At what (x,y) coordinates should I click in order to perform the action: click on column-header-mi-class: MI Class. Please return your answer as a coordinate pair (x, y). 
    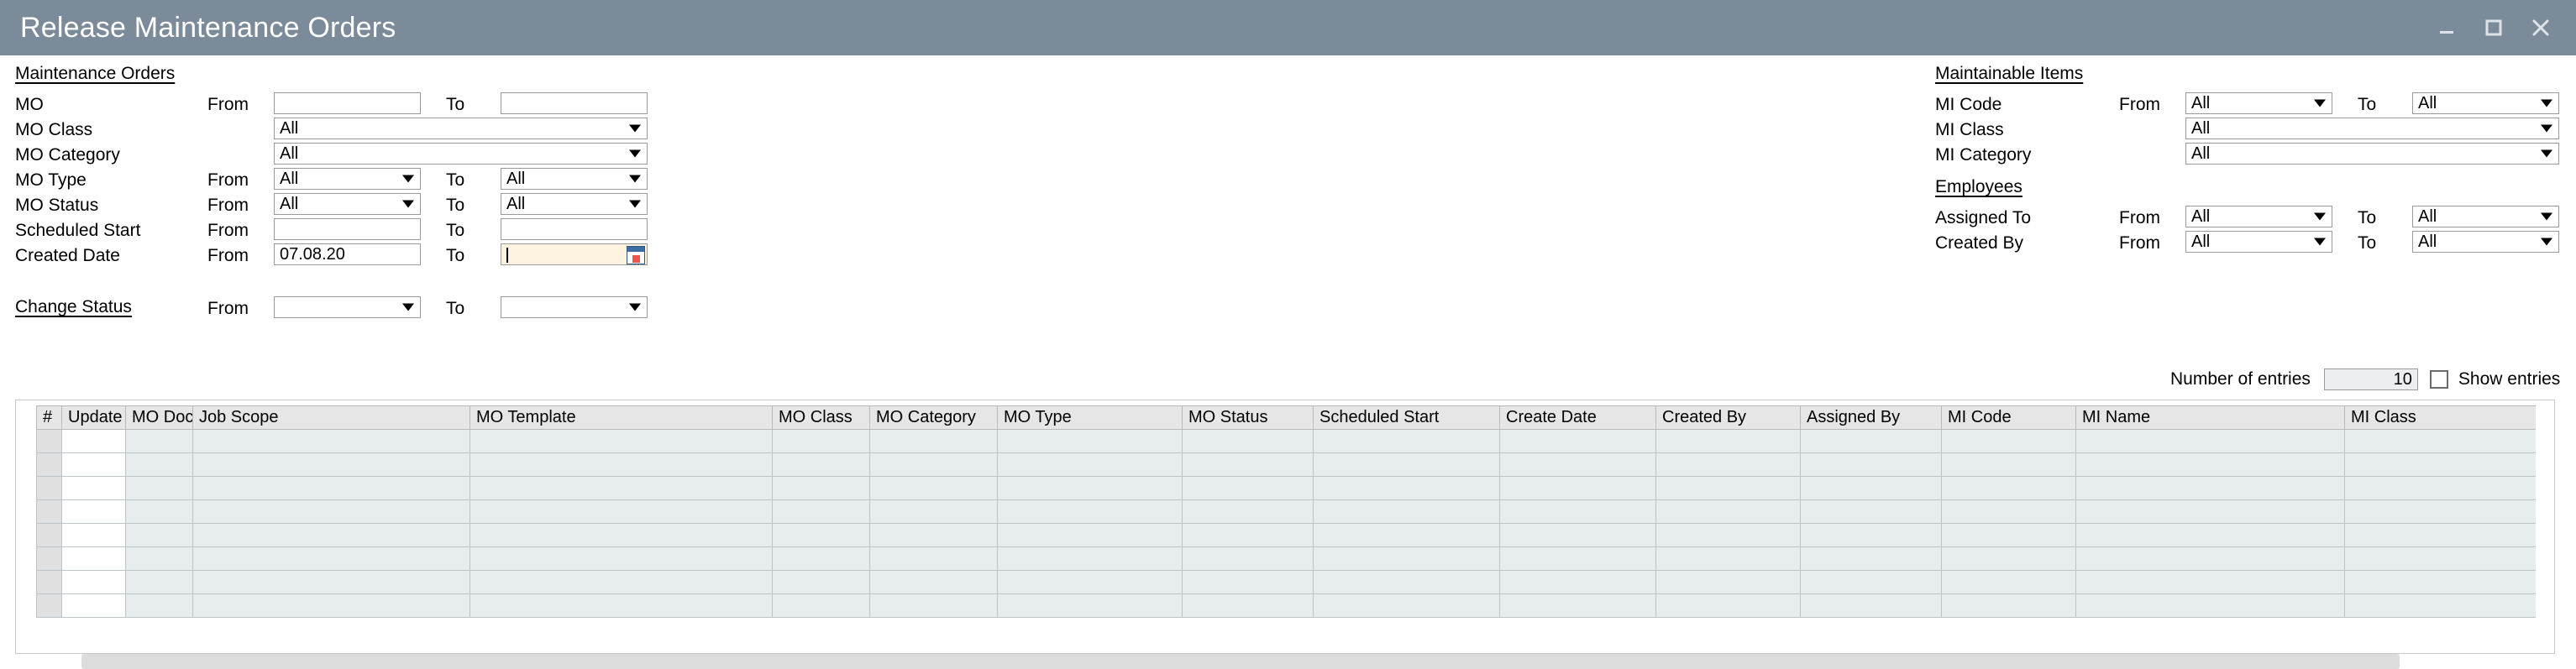
    Looking at the image, I should click on (2441, 418).